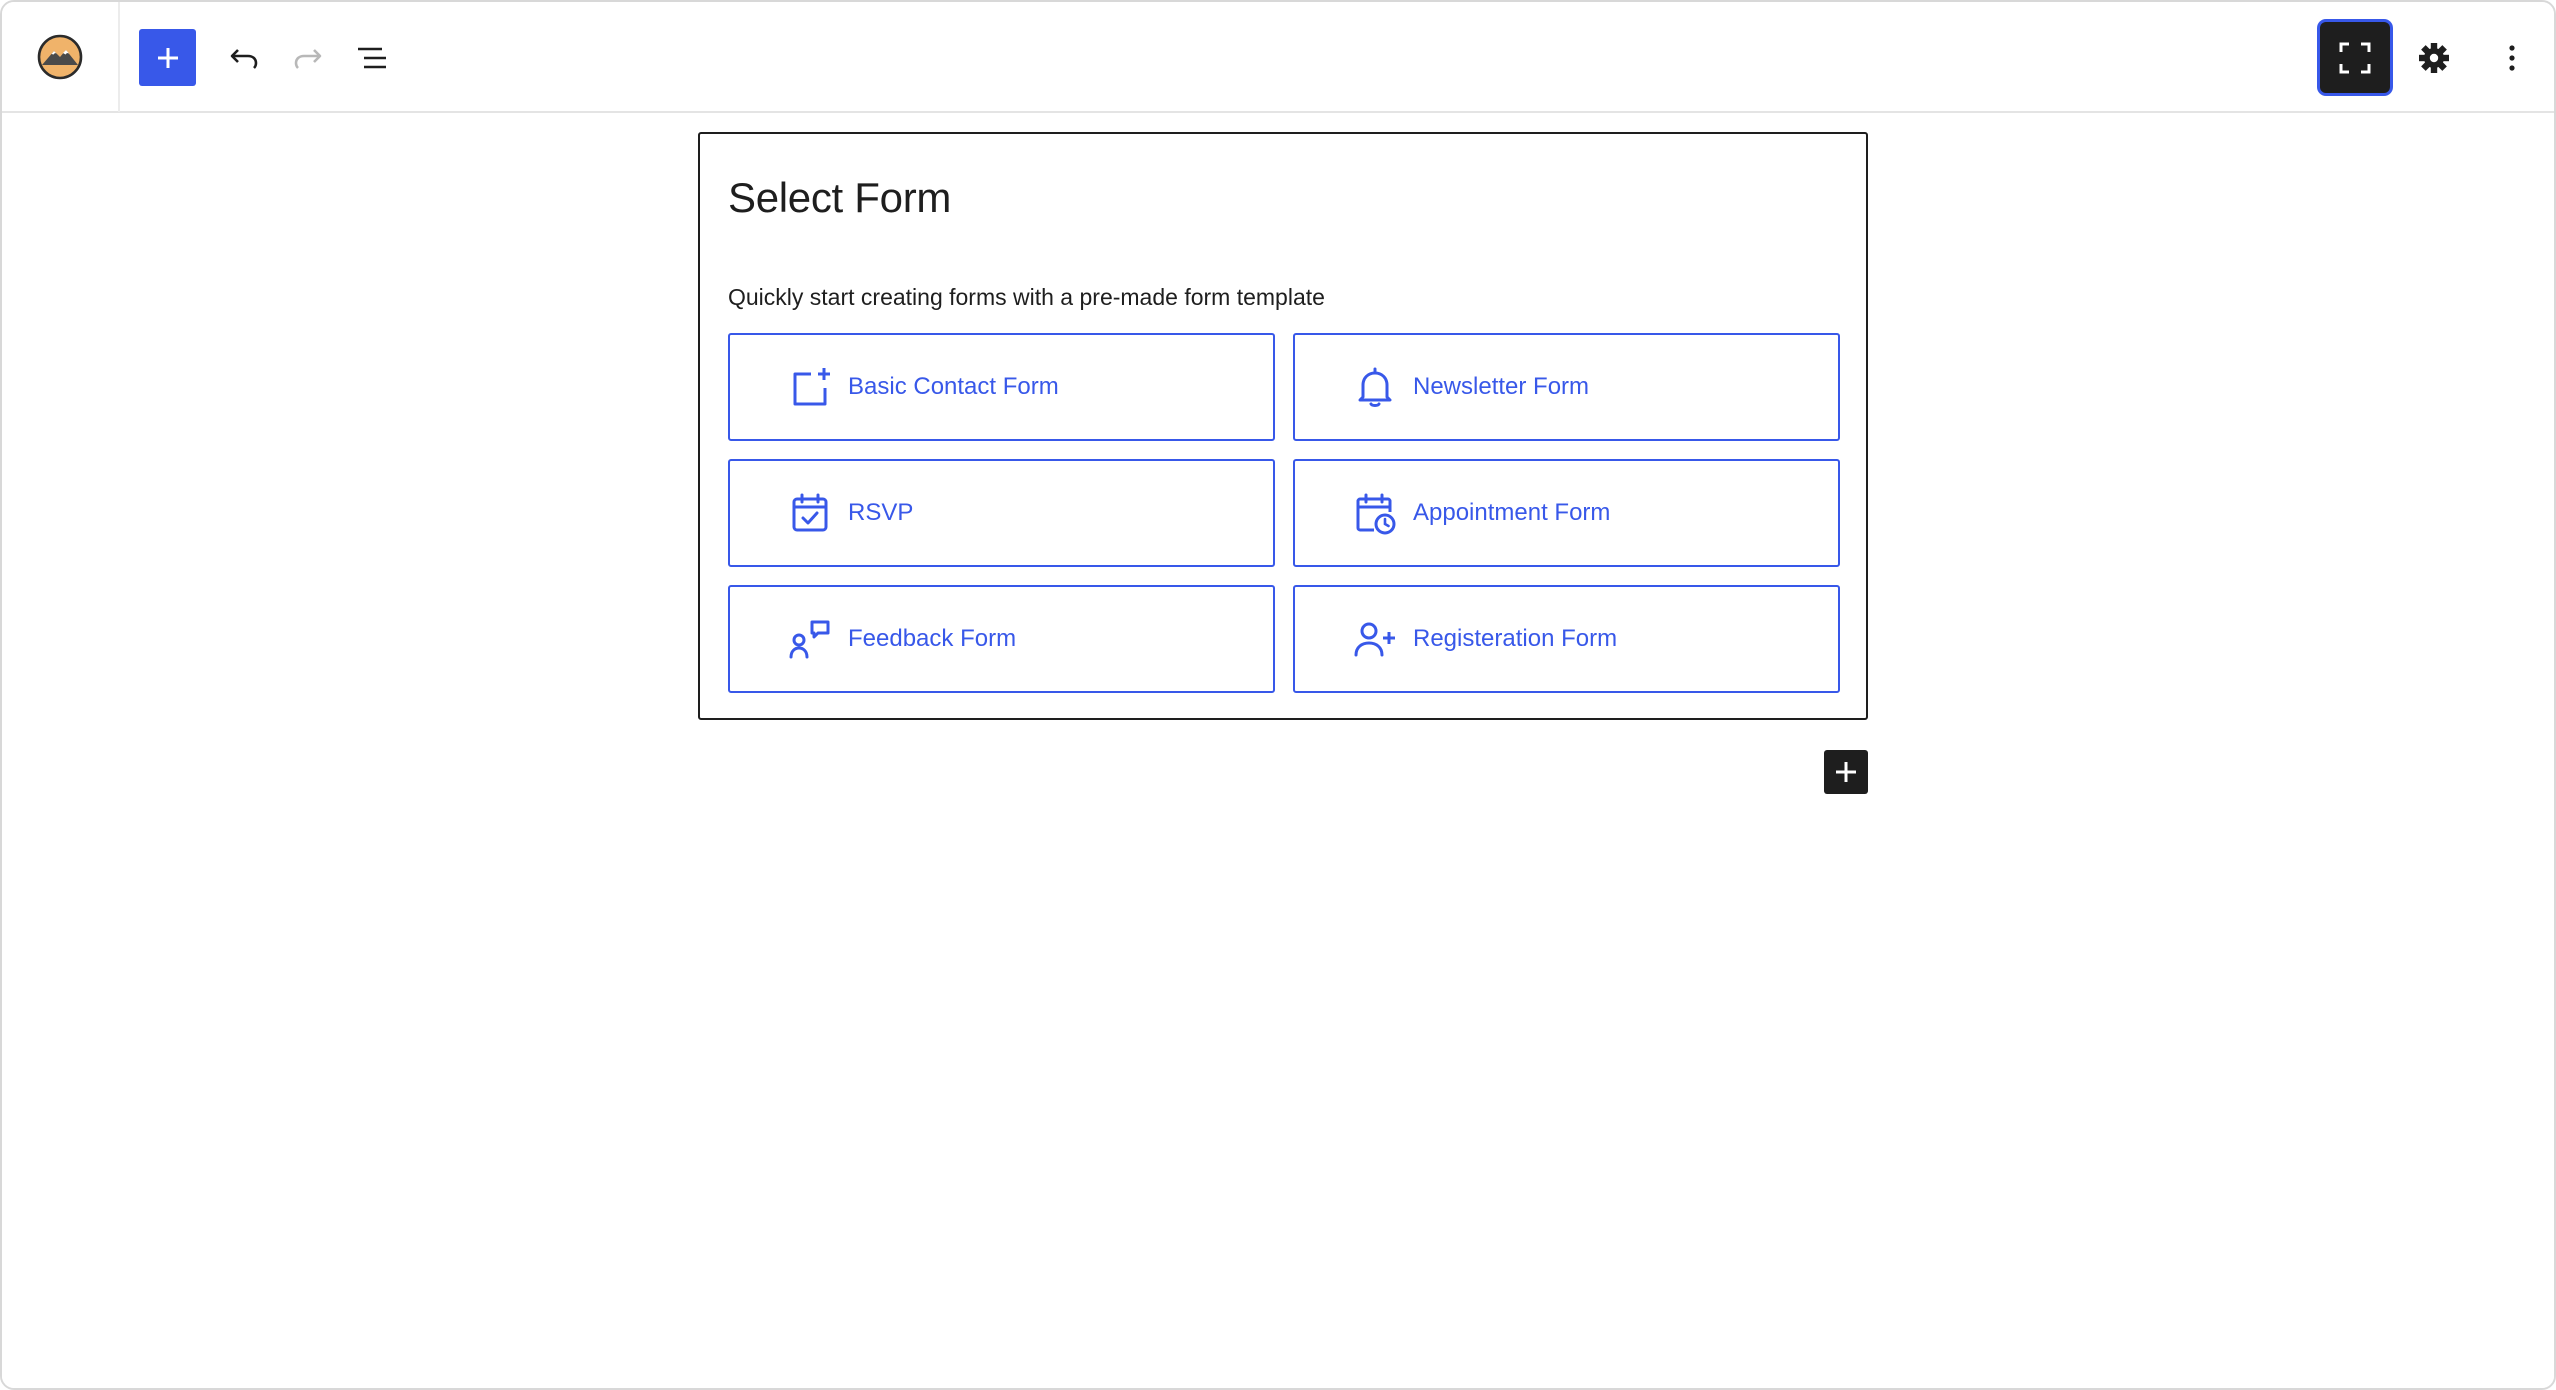 This screenshot has height=1390, width=2556. I want to click on template-registeration-form-button: Registeration Form, so click(1566, 639).